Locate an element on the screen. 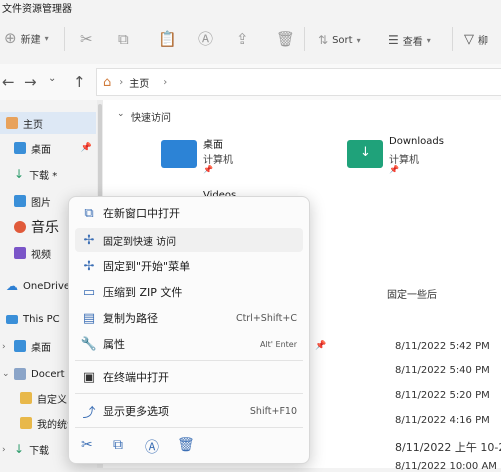  sidebar-item-home: 主页 is located at coordinates (48, 123).